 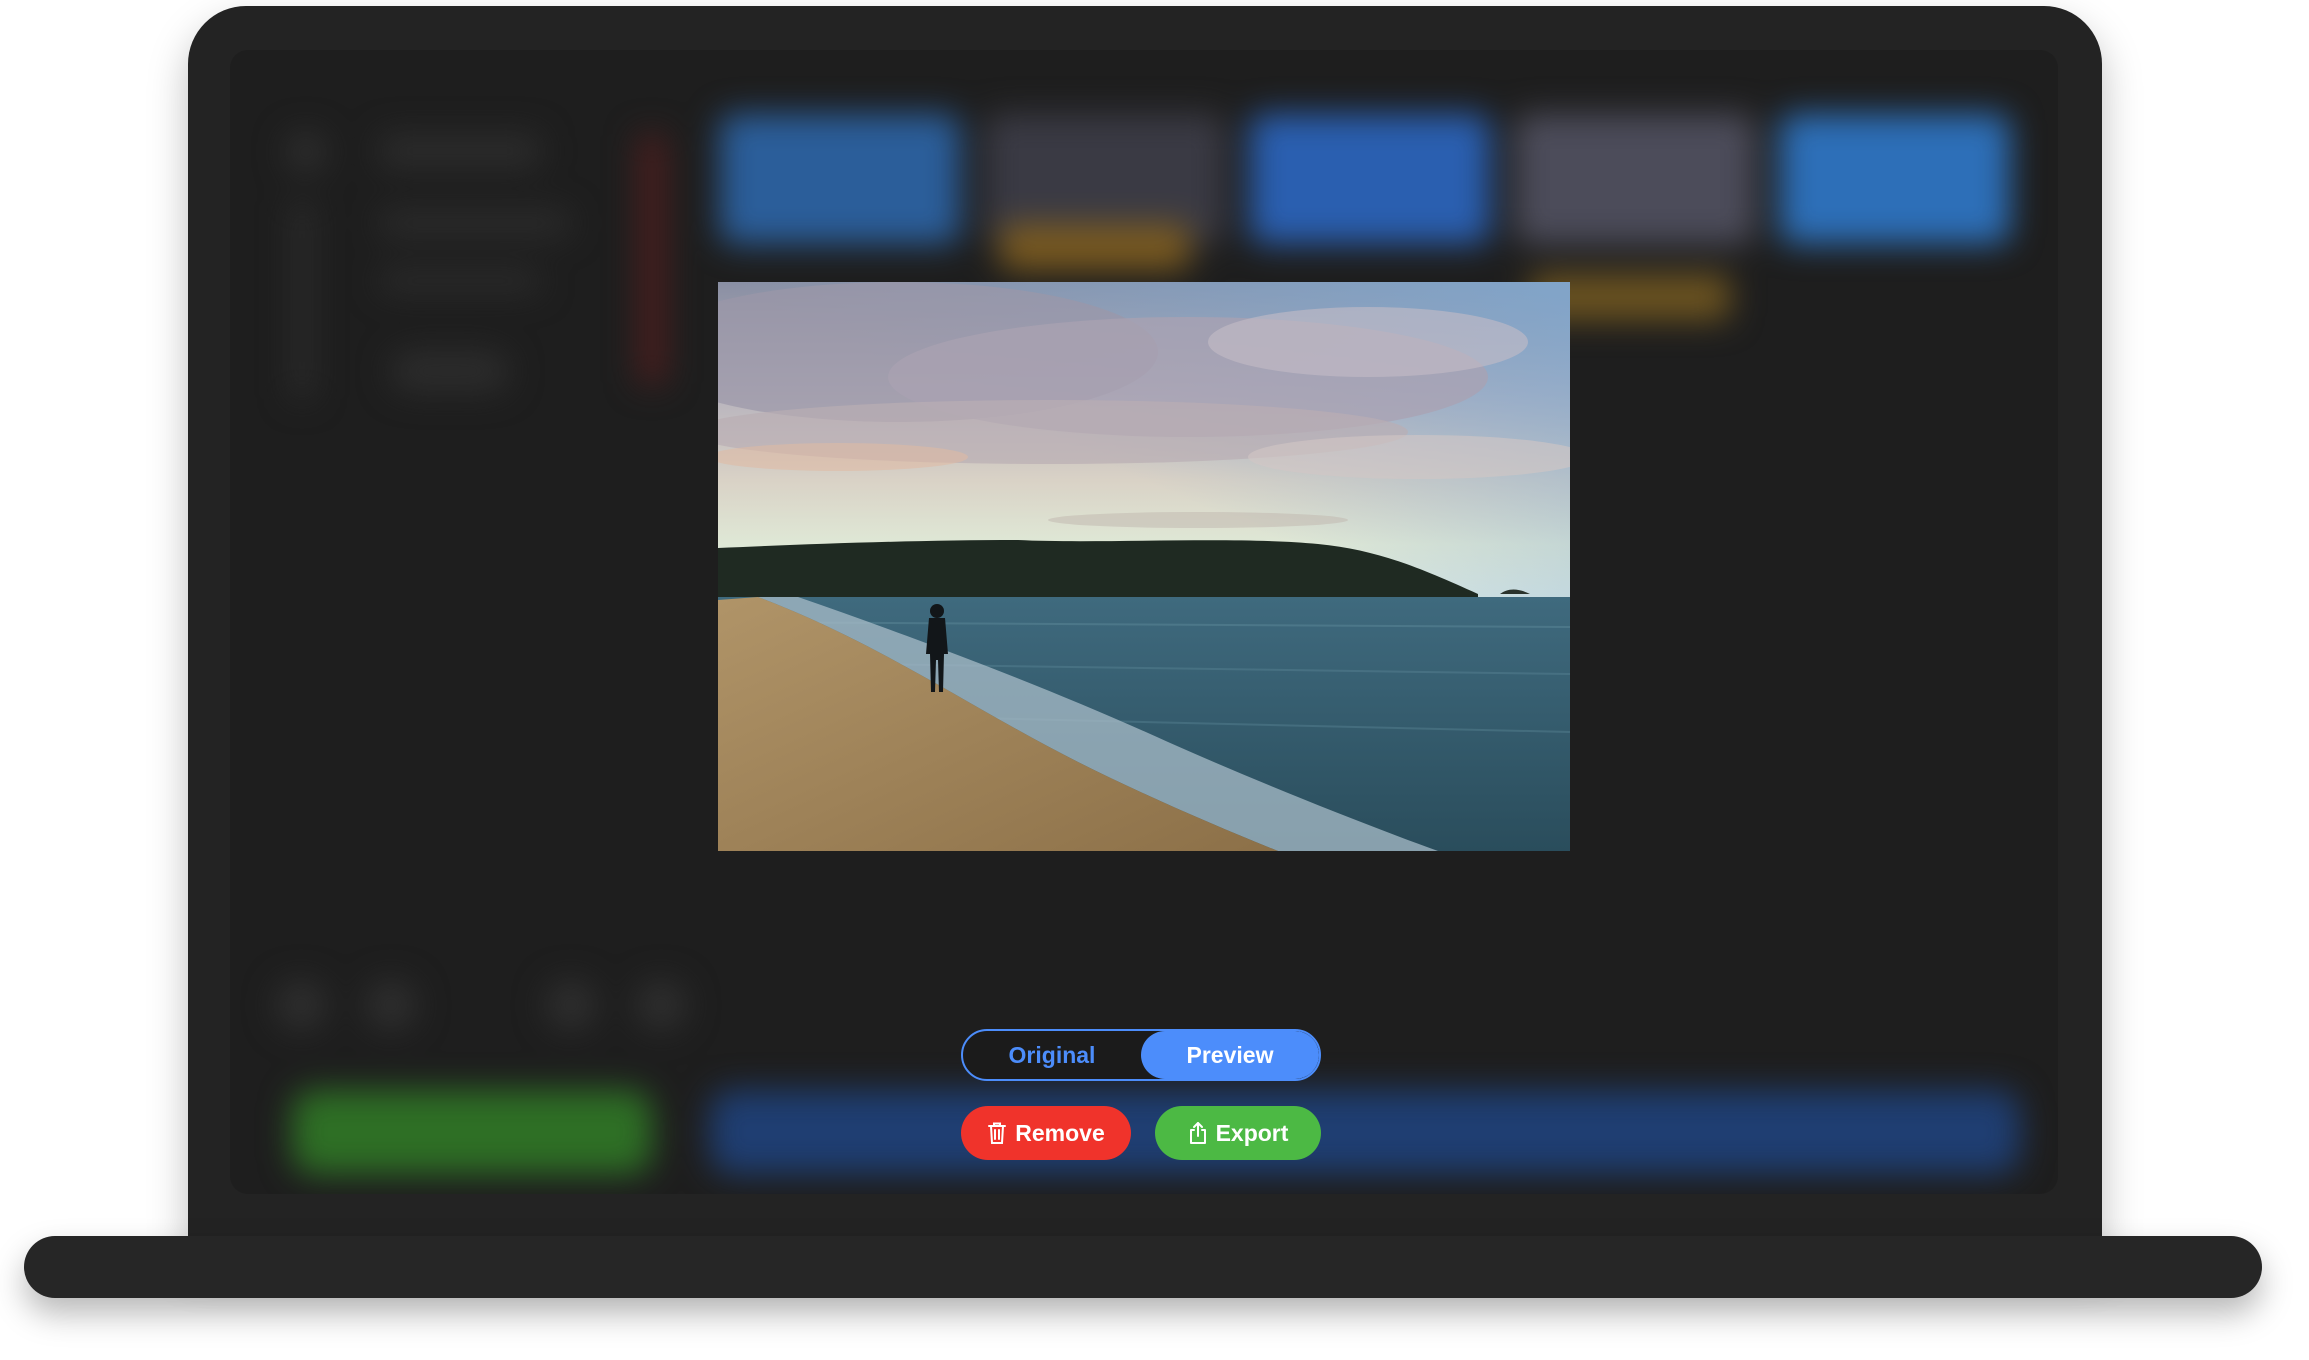 What do you see at coordinates (1365, 1132) in the screenshot?
I see `bg-blue-bar` at bounding box center [1365, 1132].